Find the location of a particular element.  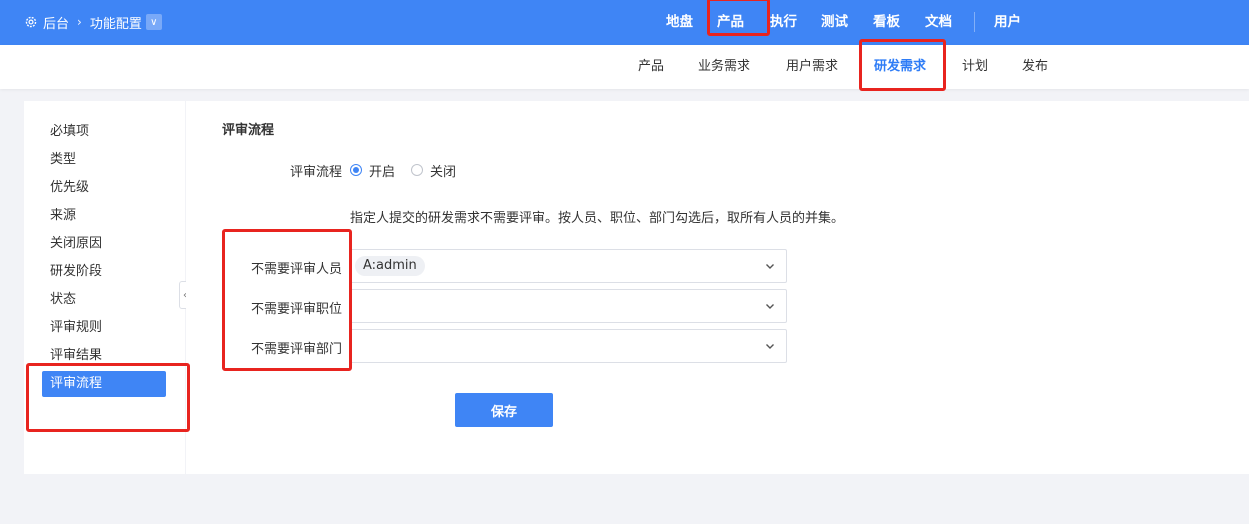

field-label-no-review-users: 不需要评审人员 is located at coordinates (297, 269).